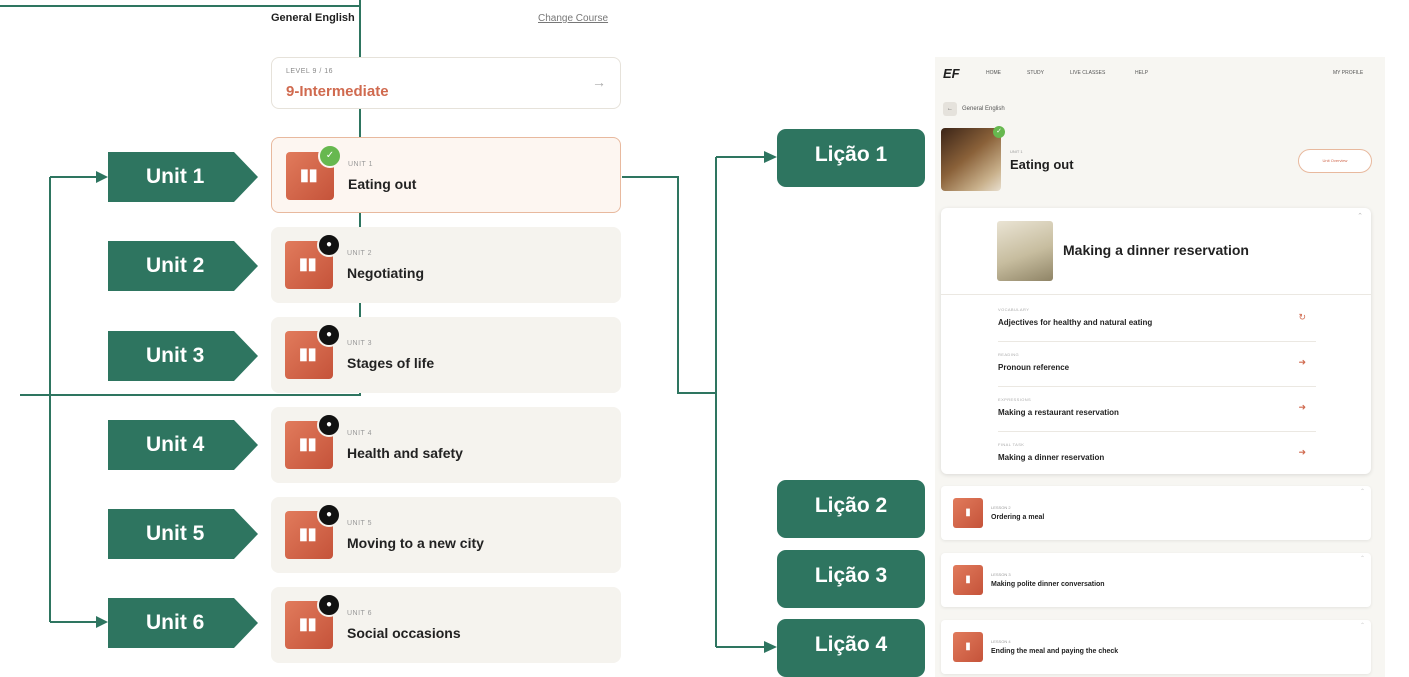  Describe the element at coordinates (851, 579) in the screenshot. I see `lesson-tag-3: Lição 3` at that location.